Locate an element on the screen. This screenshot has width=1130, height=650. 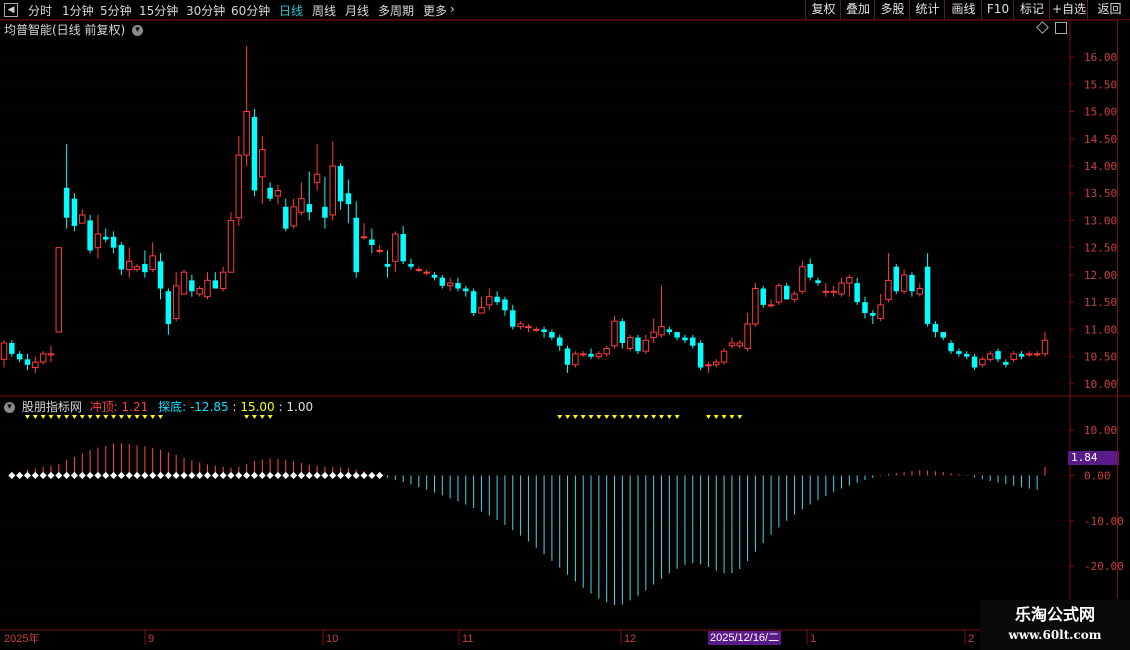
indicator-value-1: 1.21 is located at coordinates (135, 407).